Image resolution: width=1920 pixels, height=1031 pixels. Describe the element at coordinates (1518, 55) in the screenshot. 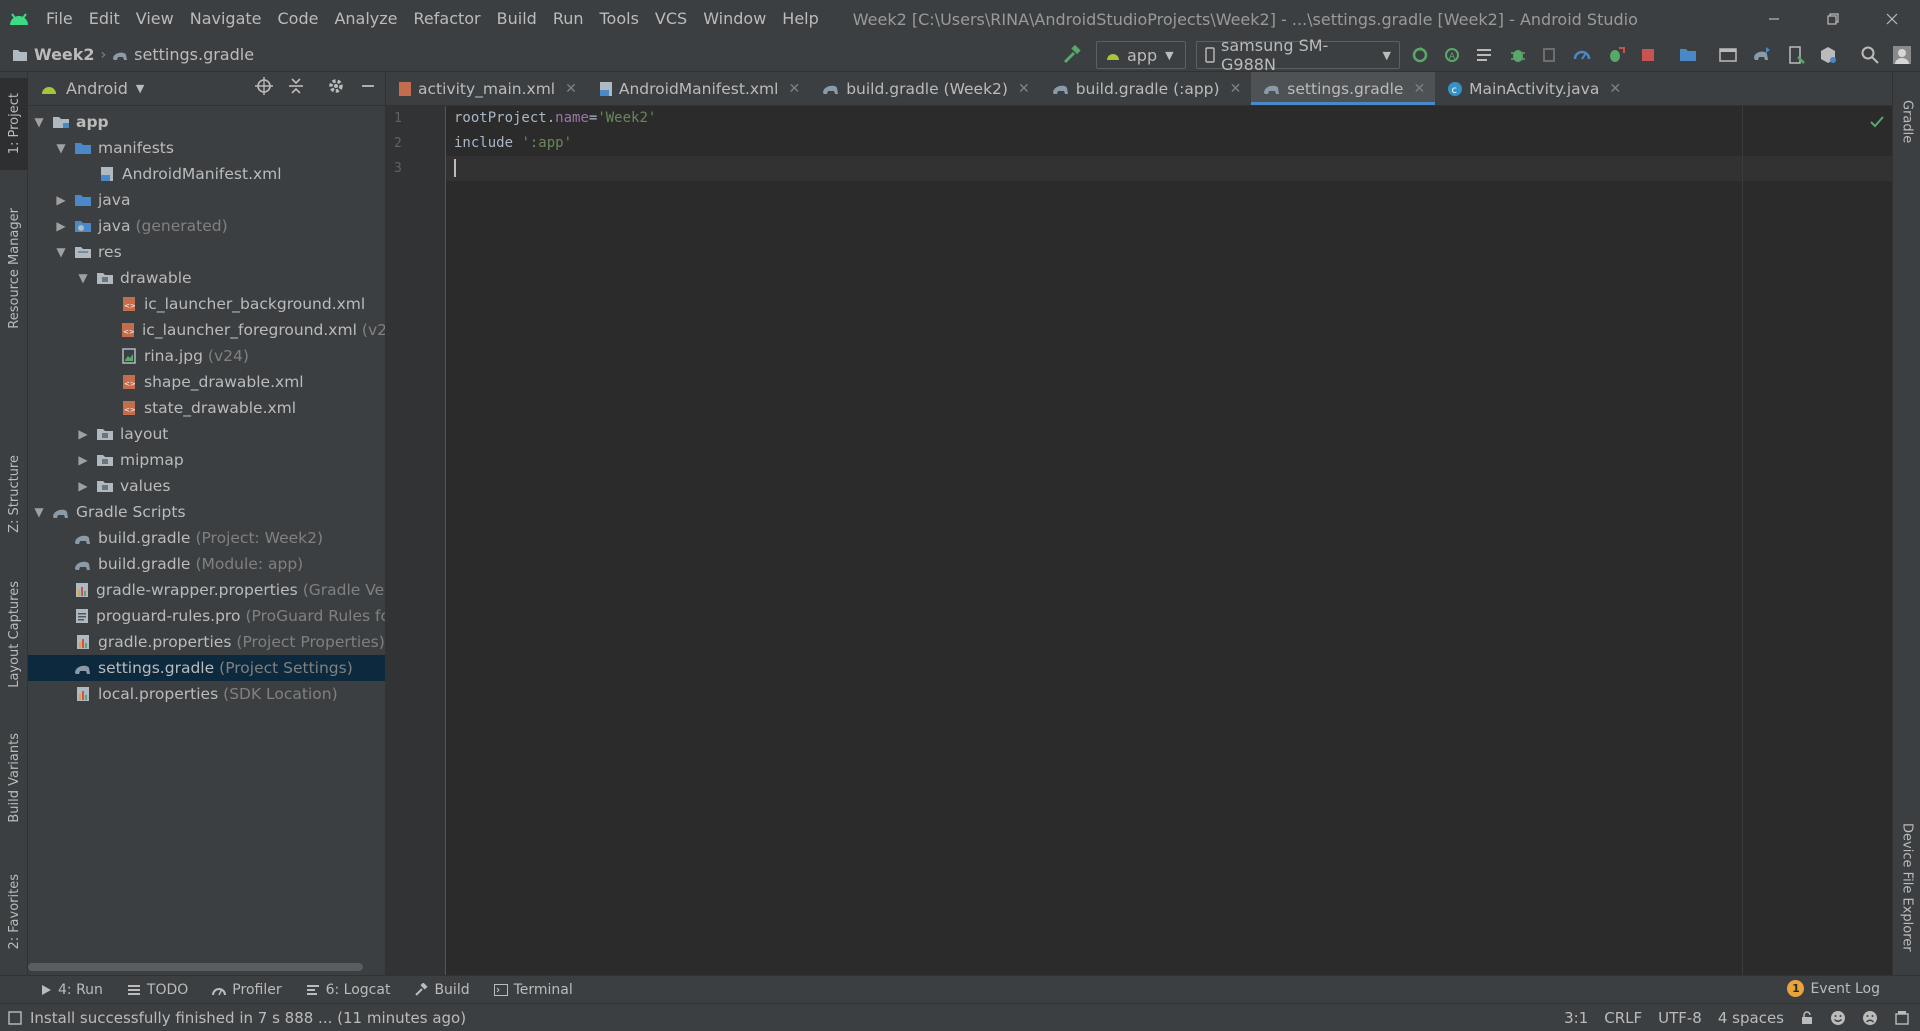

I see `debug-bug-icon` at that location.